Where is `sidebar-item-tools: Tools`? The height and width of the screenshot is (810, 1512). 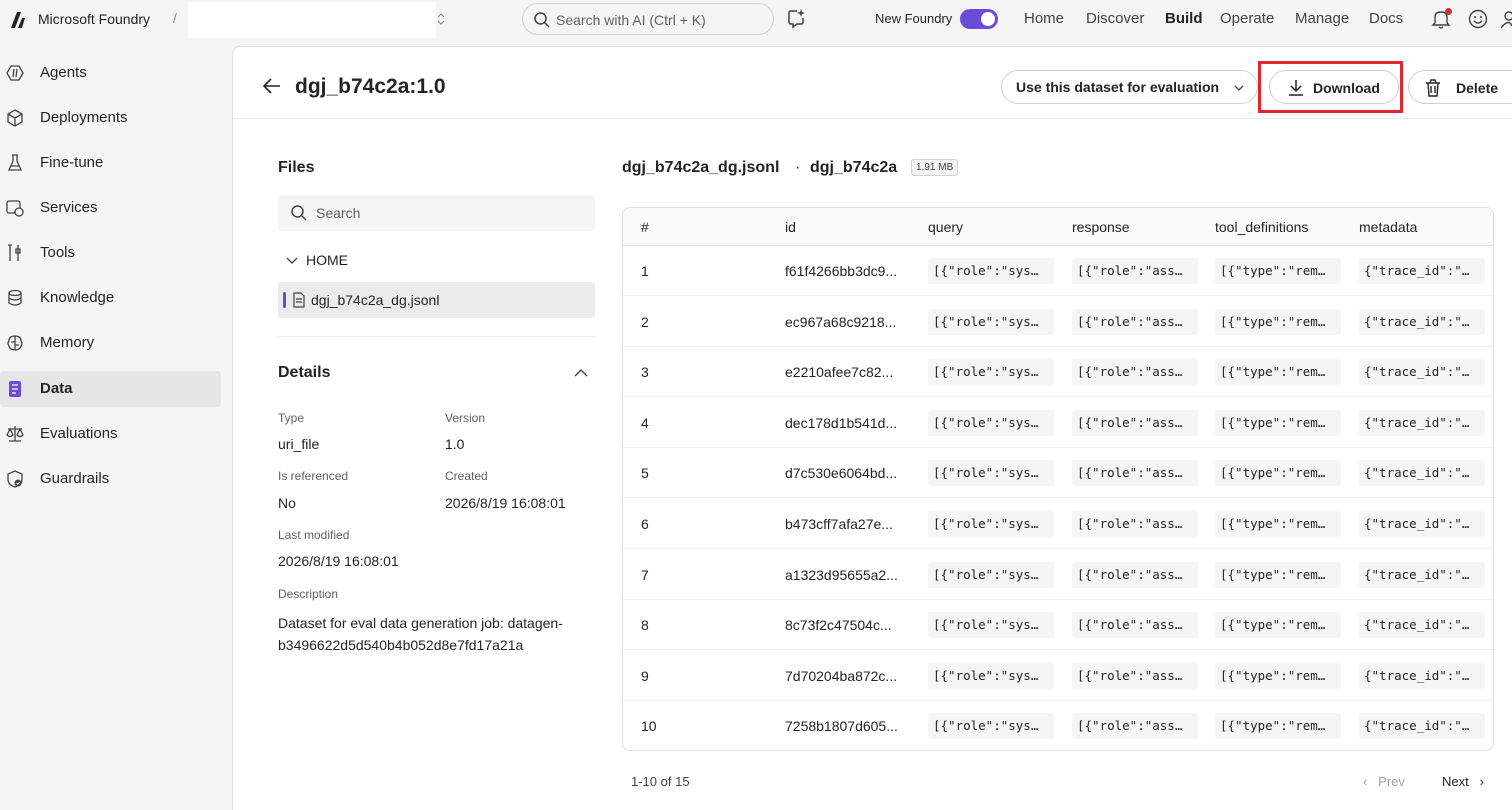
sidebar-item-tools: Tools is located at coordinates (110, 253).